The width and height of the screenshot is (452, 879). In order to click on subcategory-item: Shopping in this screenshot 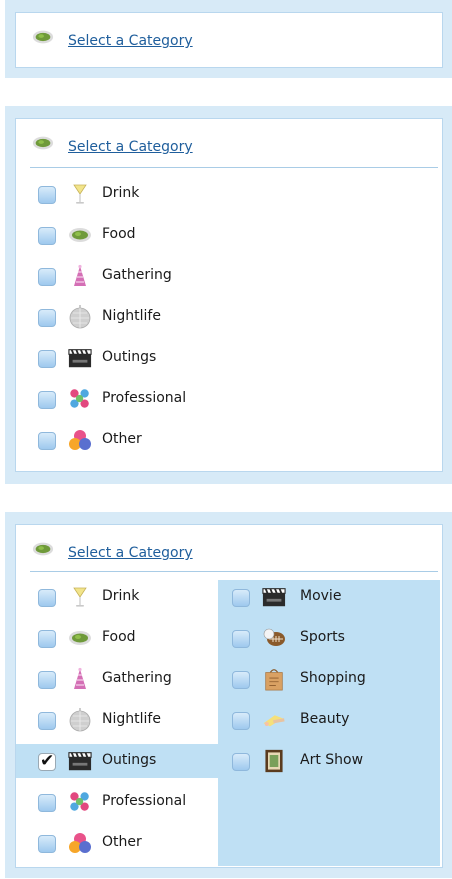, I will do `click(329, 679)`.